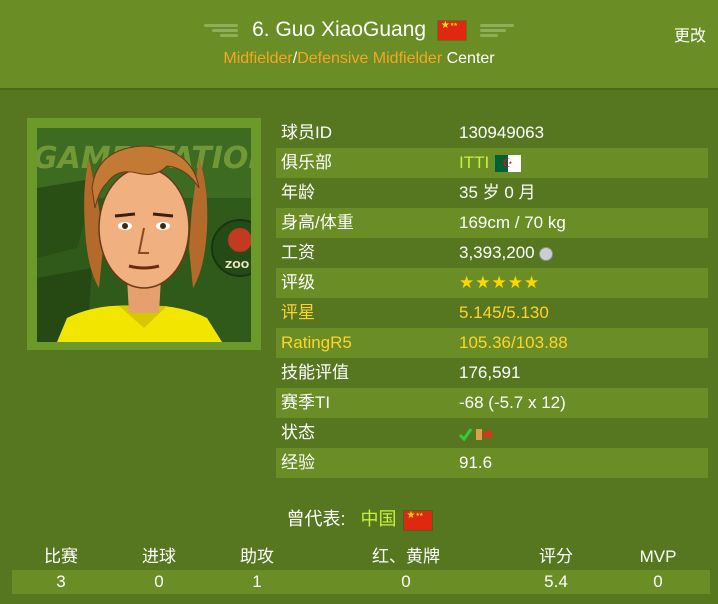 This screenshot has width=718, height=604. I want to click on info-row-wage: 工资 3,393,200, so click(492, 253).